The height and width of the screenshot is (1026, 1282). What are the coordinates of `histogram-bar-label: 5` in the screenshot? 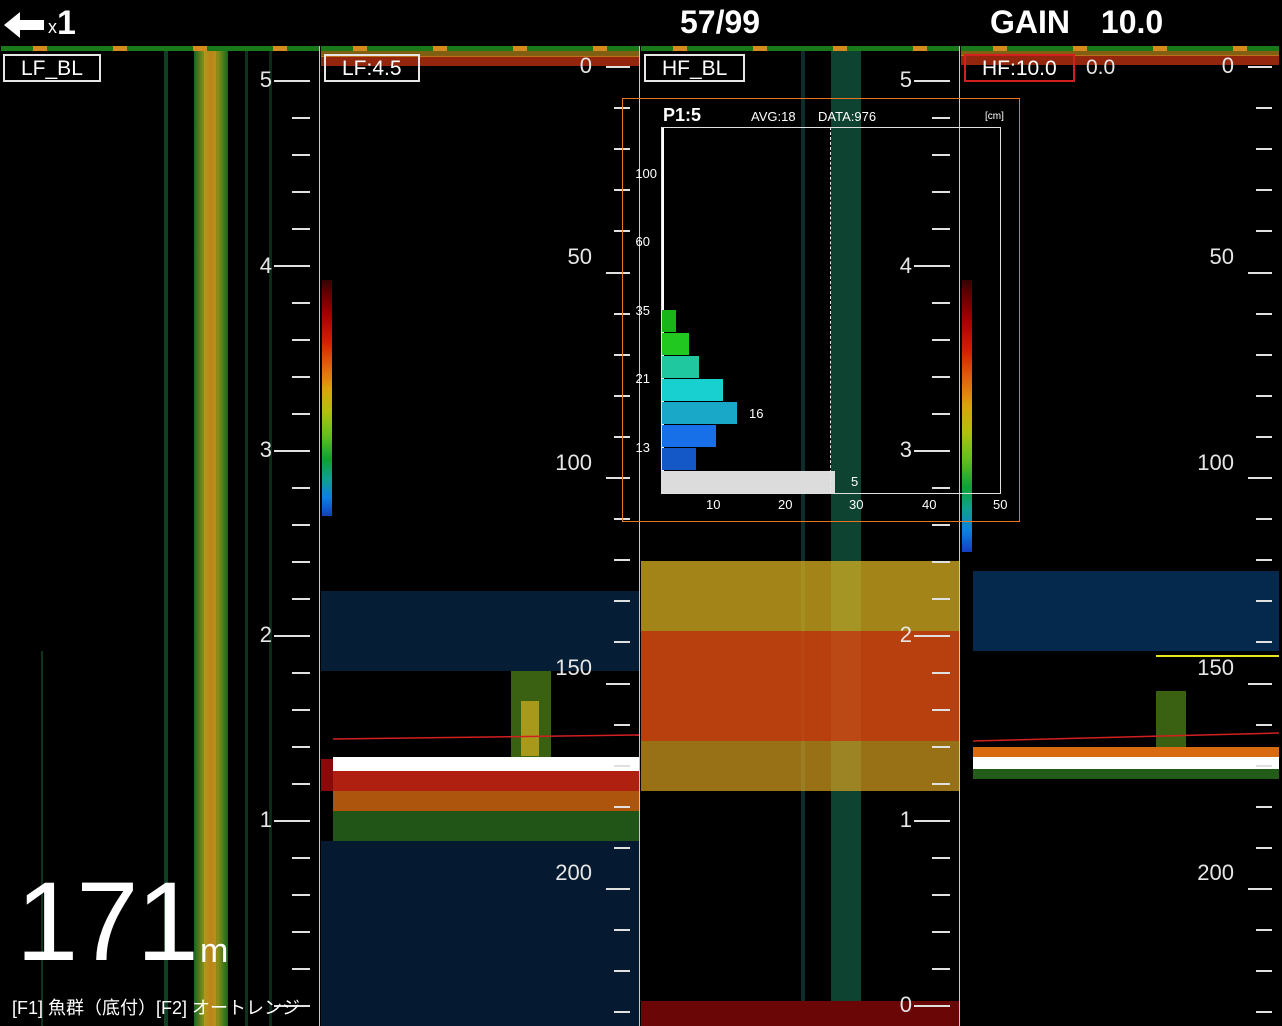 It's located at (855, 481).